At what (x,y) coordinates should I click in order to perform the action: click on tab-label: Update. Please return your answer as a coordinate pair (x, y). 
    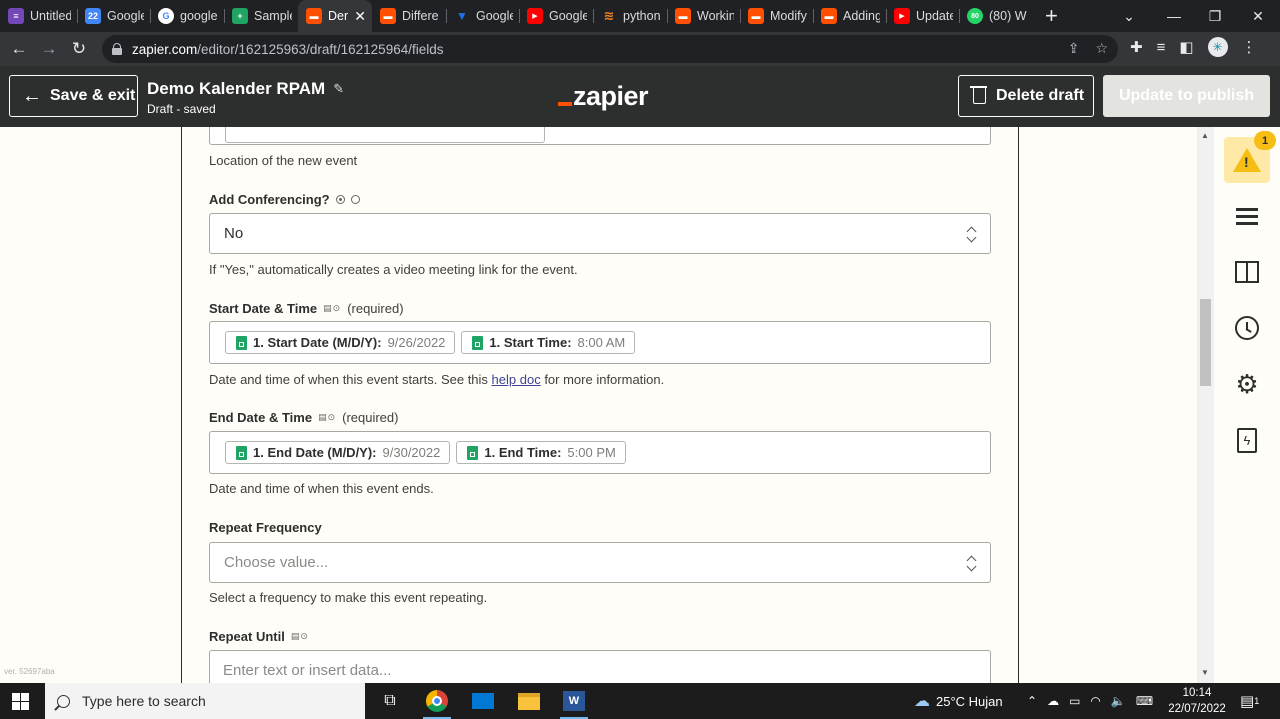
    Looking at the image, I should click on (934, 16).